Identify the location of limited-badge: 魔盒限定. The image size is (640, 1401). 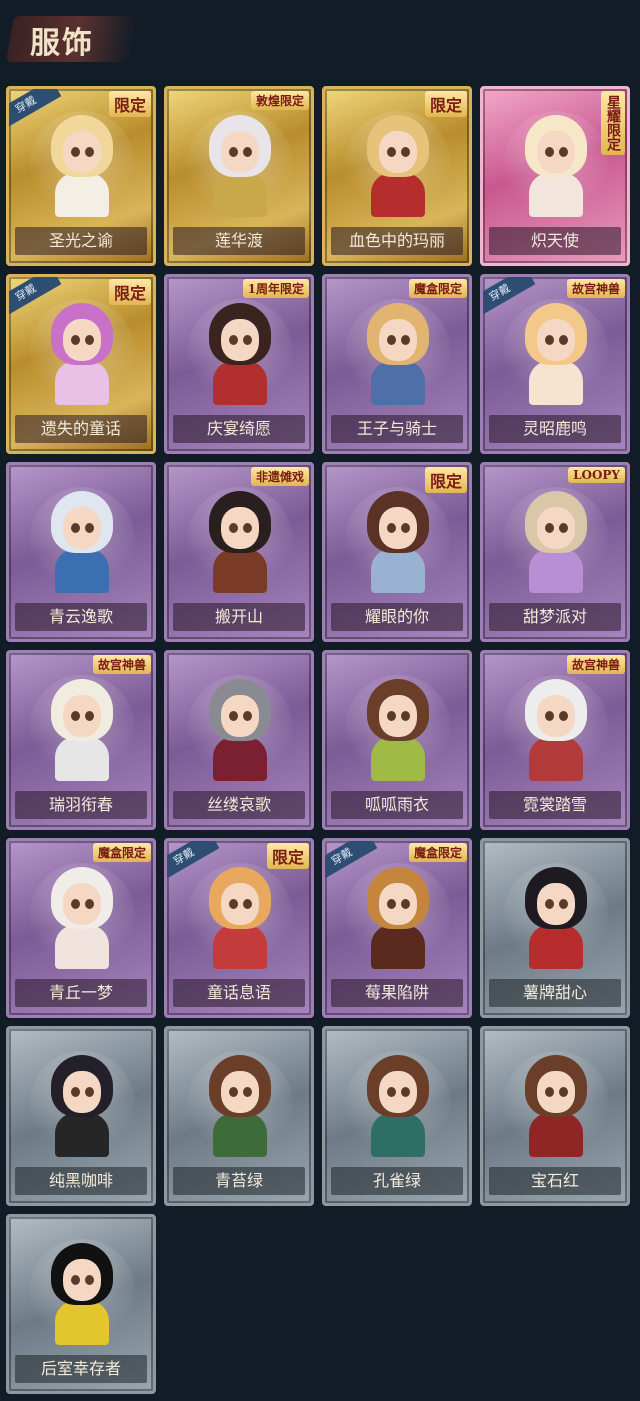
(121, 852).